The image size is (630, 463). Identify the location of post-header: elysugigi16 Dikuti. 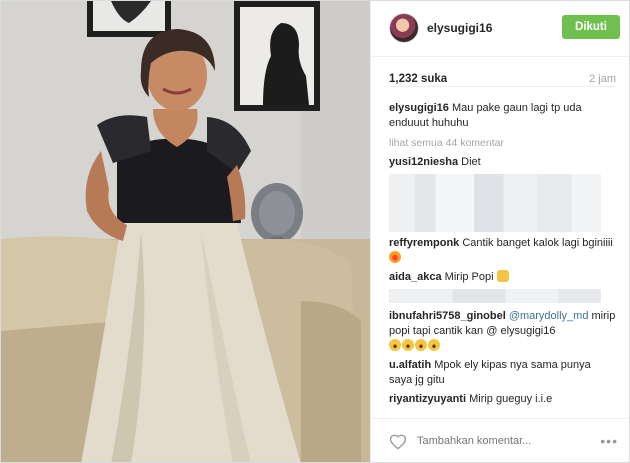
(500, 29).